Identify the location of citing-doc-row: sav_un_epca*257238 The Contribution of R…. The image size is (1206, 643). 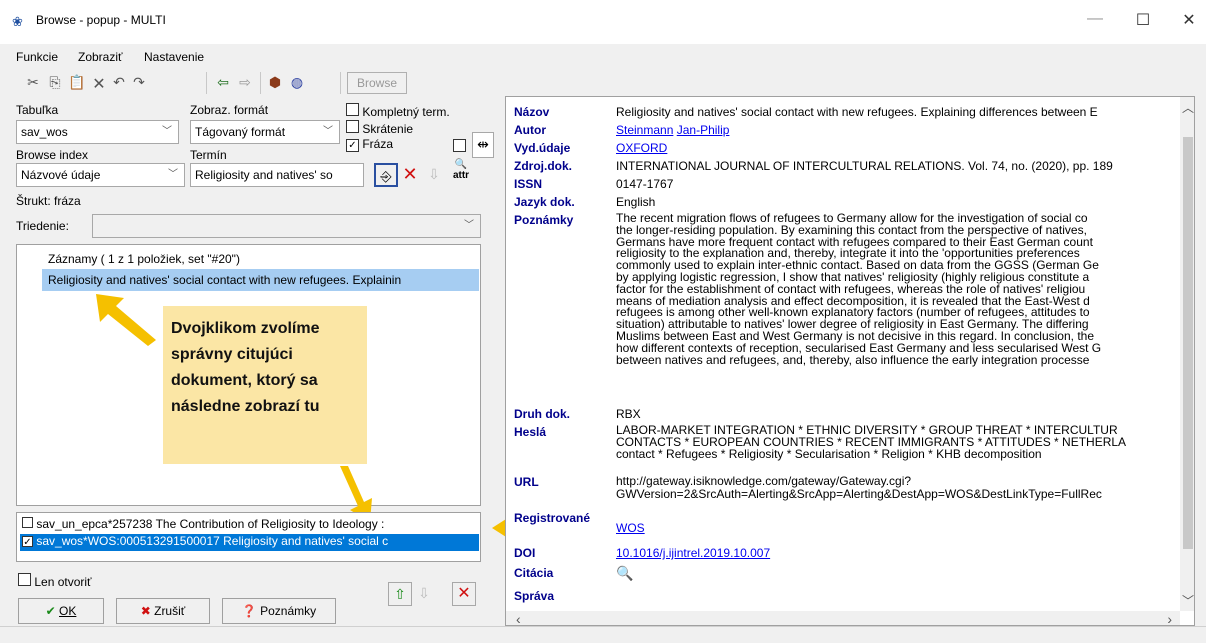
(203, 524).